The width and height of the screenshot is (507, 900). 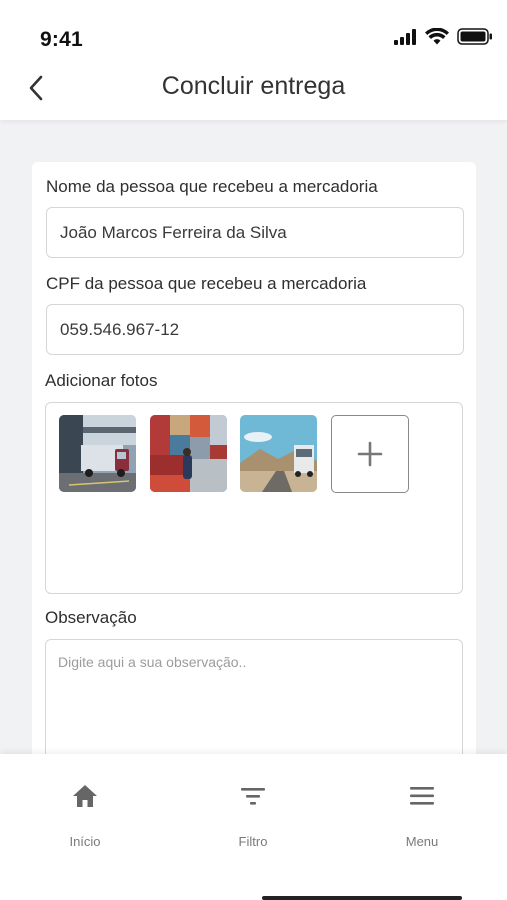 I want to click on cellular-signal-icon, so click(x=405, y=36).